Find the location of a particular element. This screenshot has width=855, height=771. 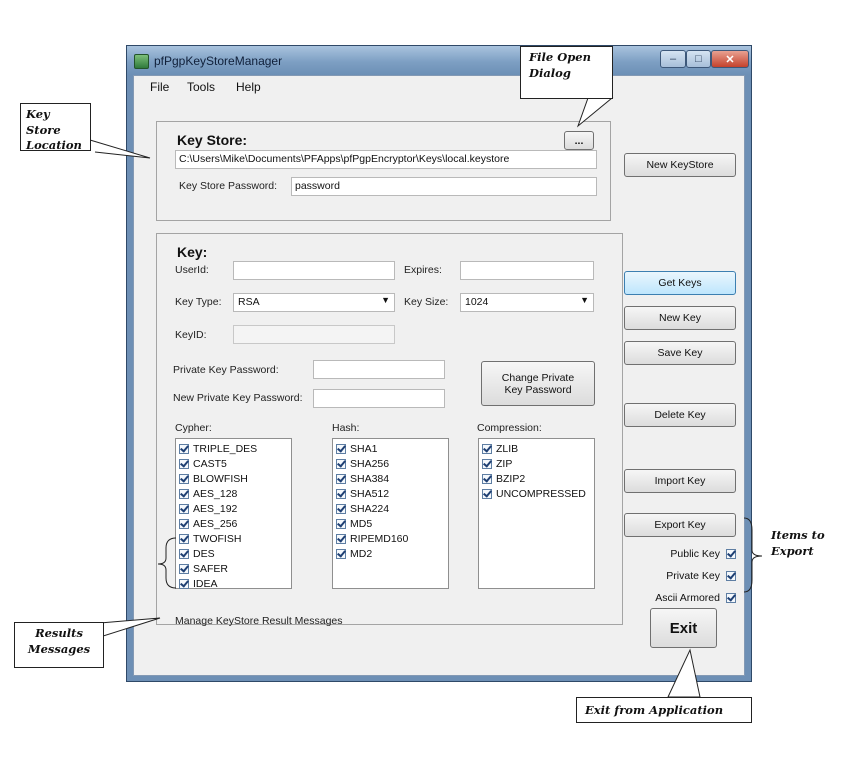

cypher-item-label: TRIPLE_DES is located at coordinates (225, 448).